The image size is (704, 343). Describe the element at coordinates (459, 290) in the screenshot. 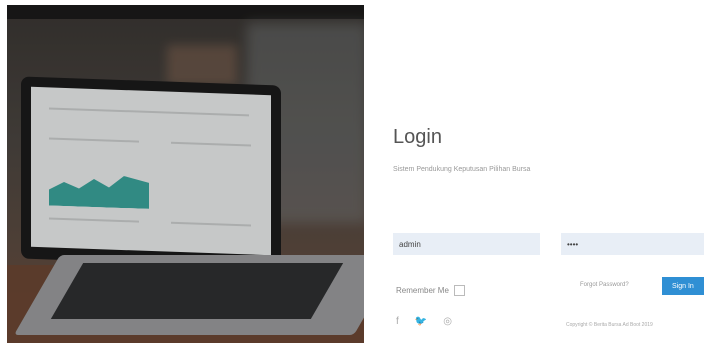

I see `remember-me-checkbox` at that location.